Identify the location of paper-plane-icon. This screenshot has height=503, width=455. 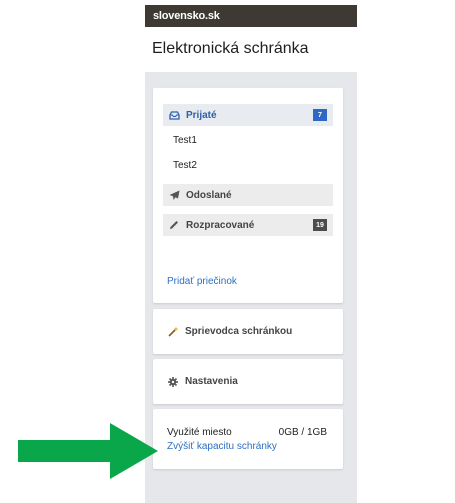
(174, 195).